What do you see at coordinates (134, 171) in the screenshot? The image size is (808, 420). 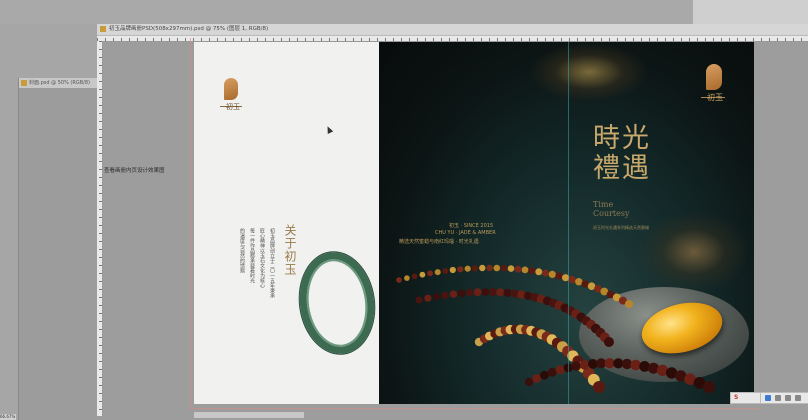 I see `side-label: 查看画册内页设计效果图` at bounding box center [134, 171].